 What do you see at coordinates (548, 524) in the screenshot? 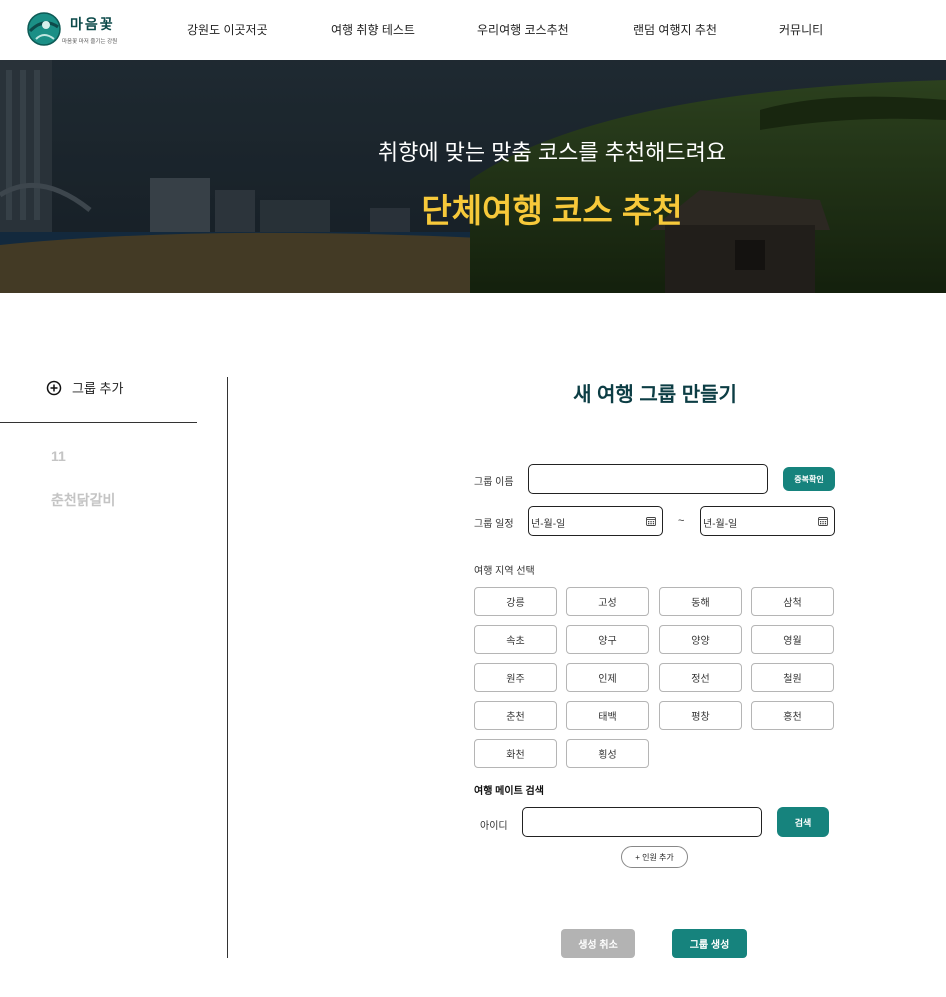
I see `start-date-placeholder: 년-월-일` at bounding box center [548, 524].